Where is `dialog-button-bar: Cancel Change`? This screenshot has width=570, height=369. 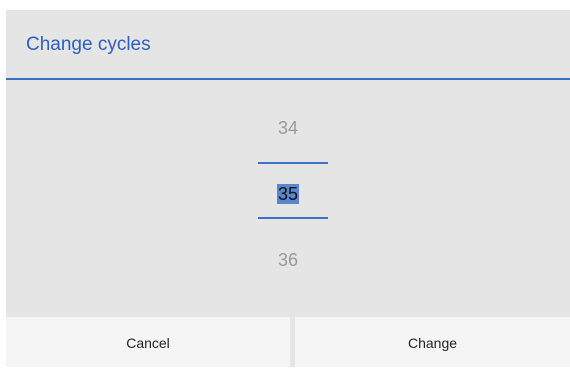 dialog-button-bar: Cancel Change is located at coordinates (288, 342).